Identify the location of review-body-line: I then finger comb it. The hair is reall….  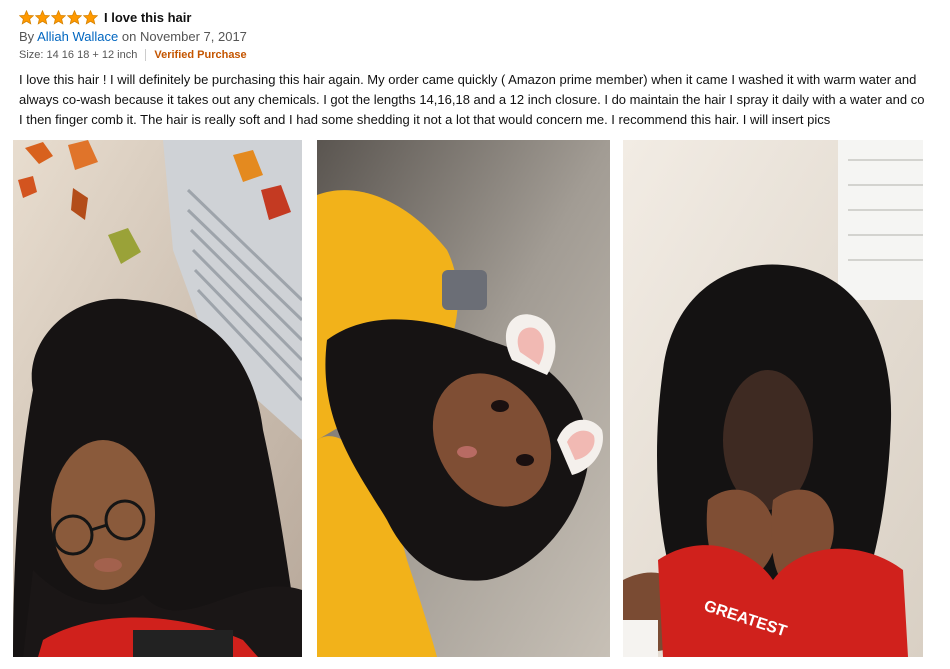
(425, 119).